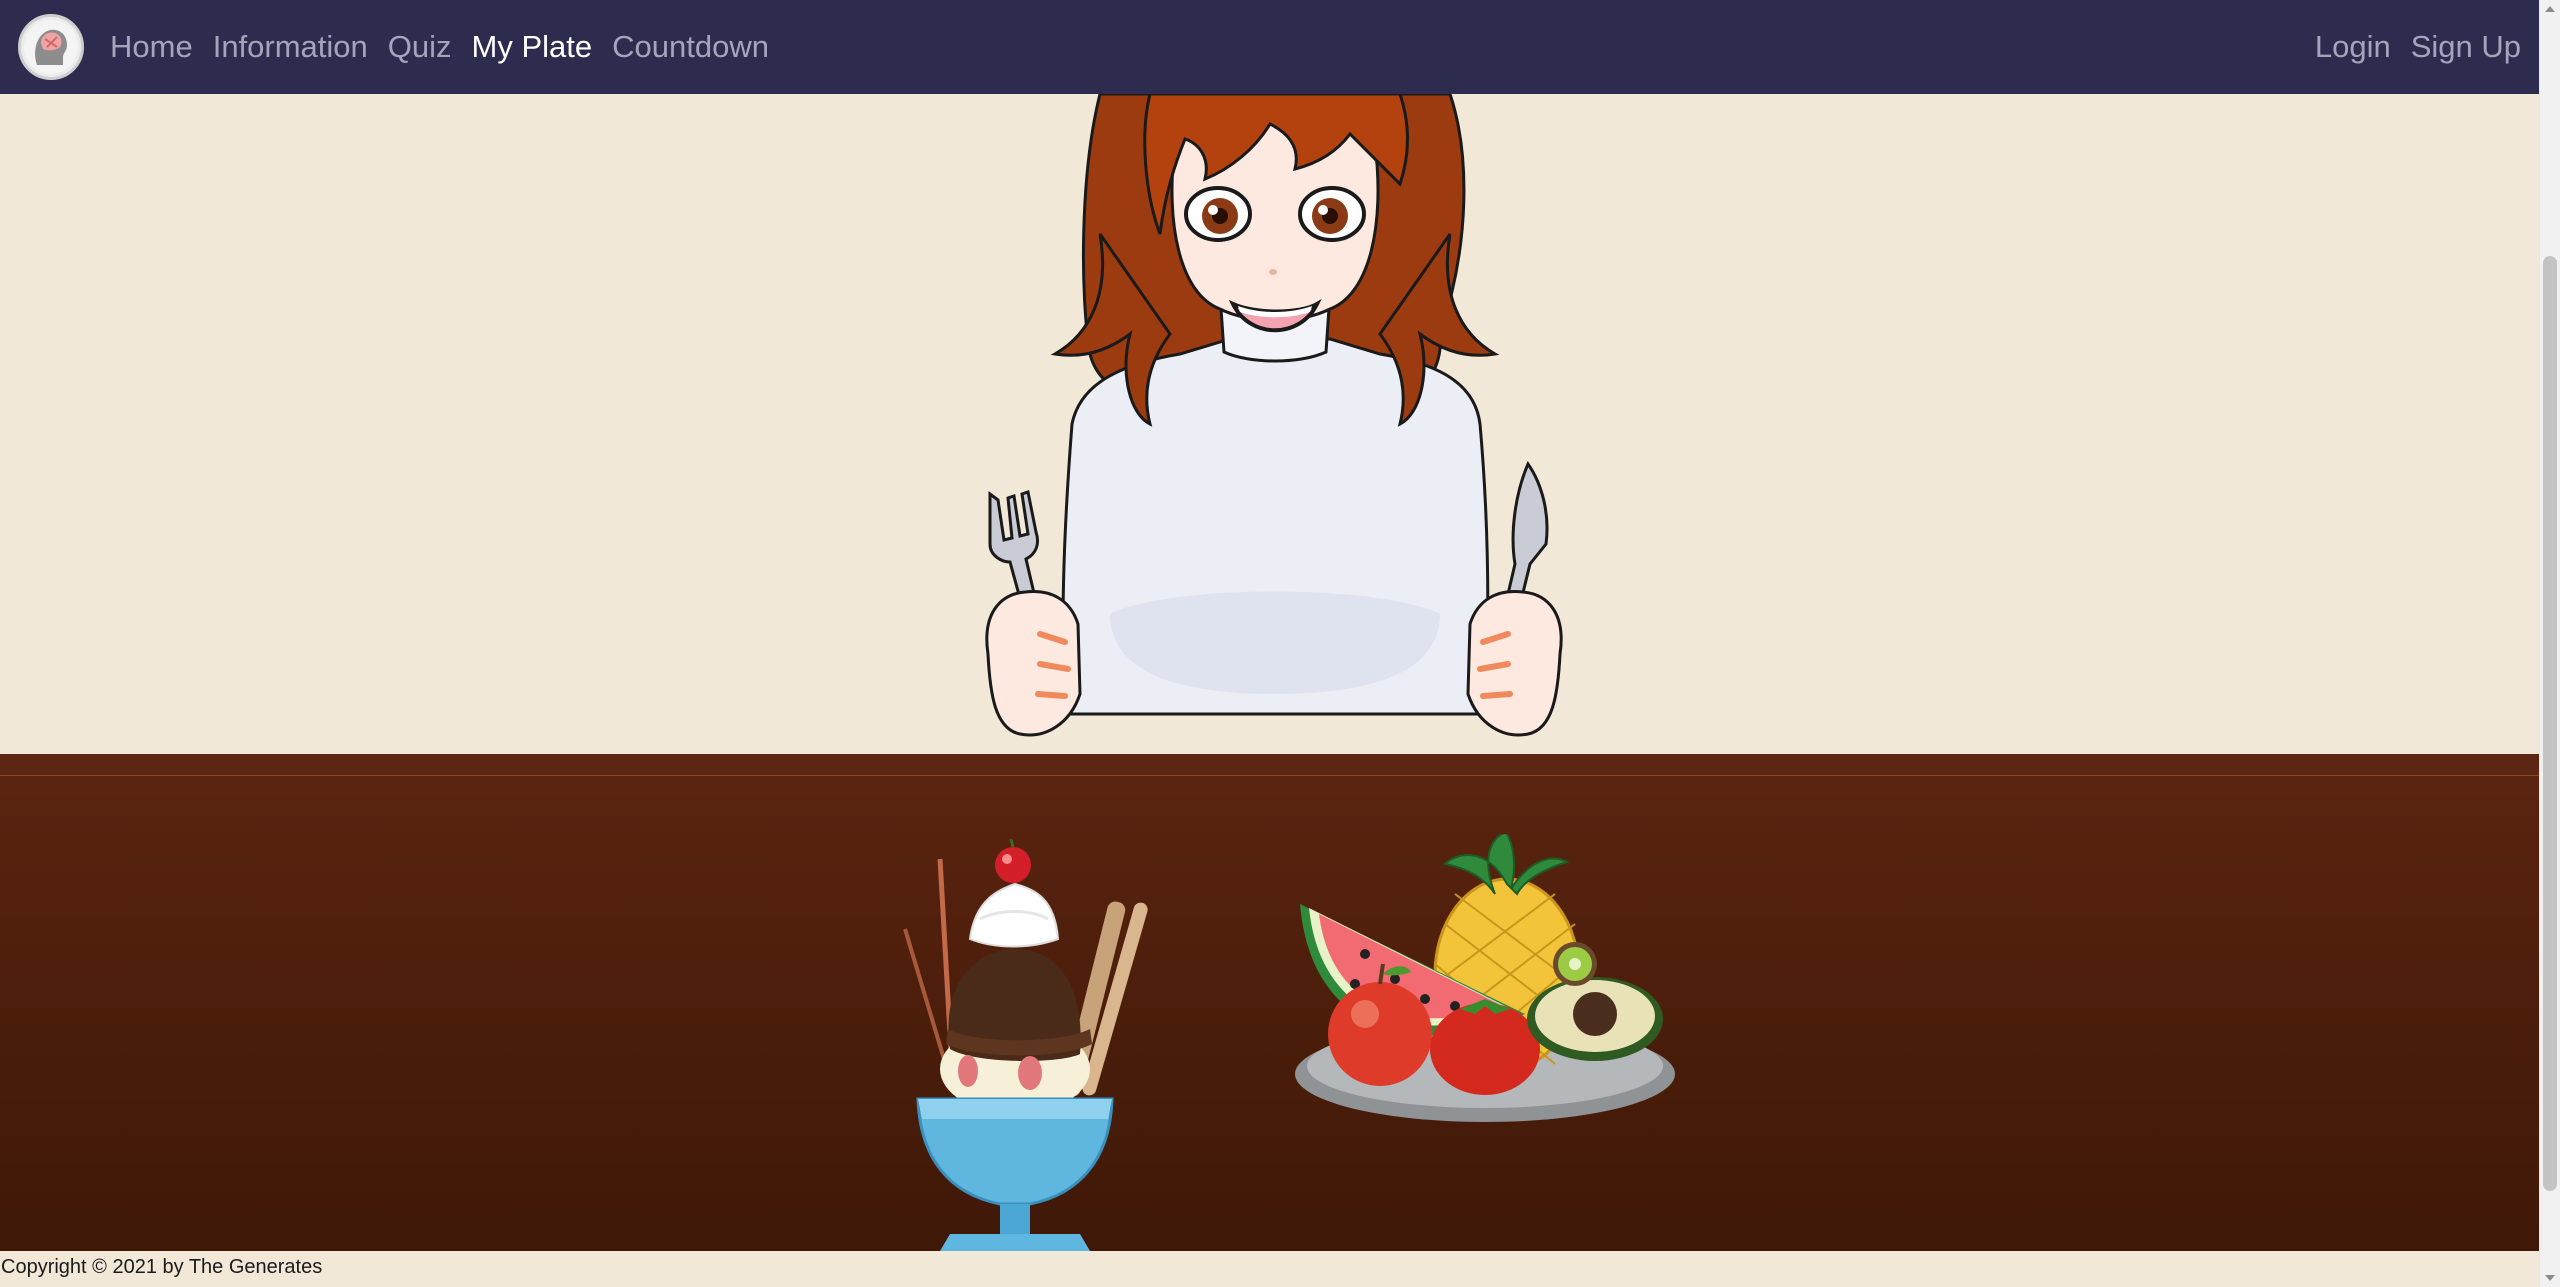  Describe the element at coordinates (2550, 1278) in the screenshot. I see `scroll-down-arrow-icon` at that location.